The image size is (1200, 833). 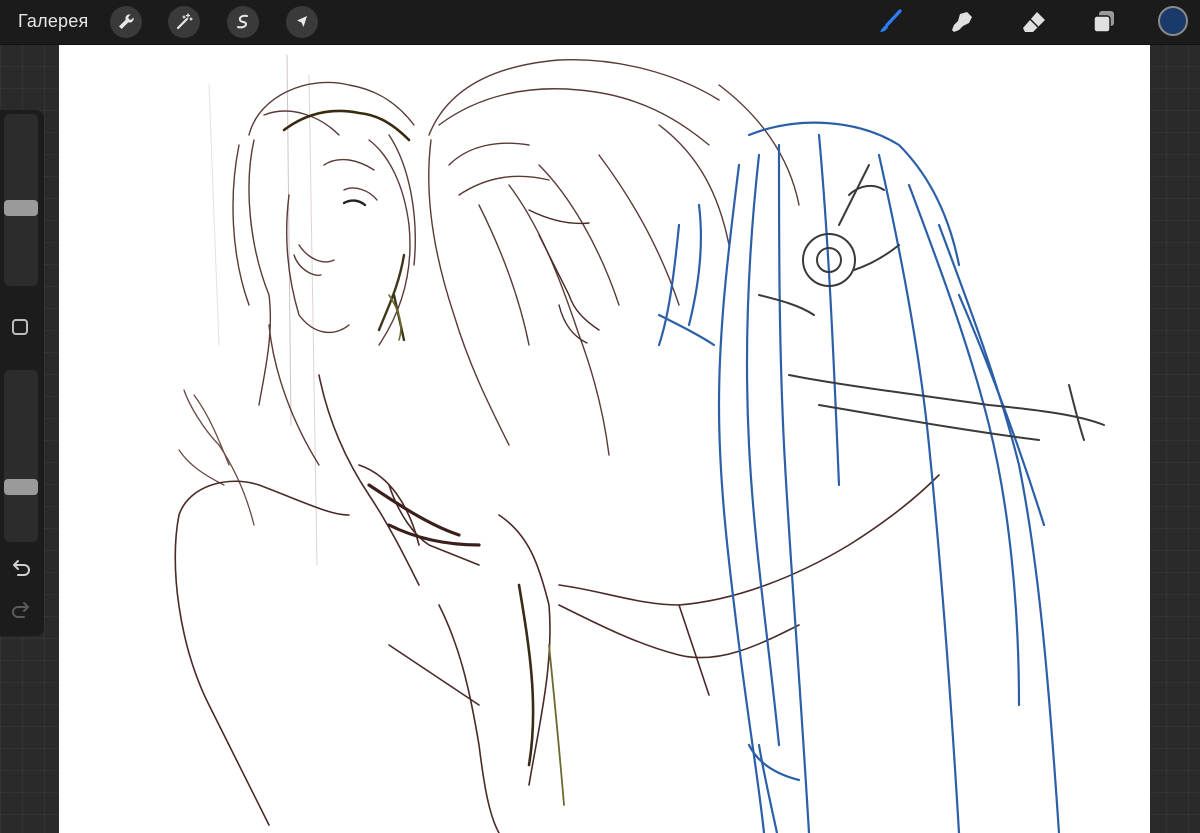 I want to click on color-picker-button, so click(x=1173, y=21).